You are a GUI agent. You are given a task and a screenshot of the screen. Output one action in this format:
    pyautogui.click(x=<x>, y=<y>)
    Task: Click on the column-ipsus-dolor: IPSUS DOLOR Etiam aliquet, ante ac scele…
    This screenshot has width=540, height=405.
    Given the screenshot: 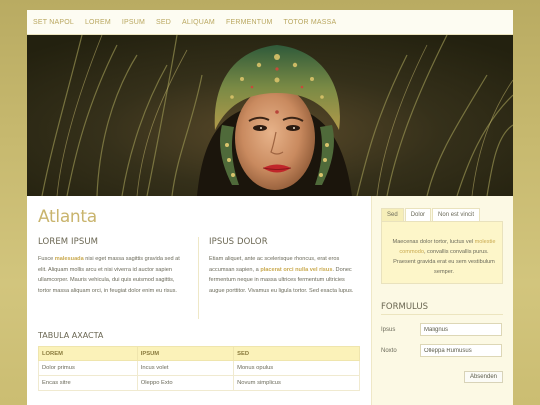 What is the action you would take?
    pyautogui.click(x=279, y=278)
    